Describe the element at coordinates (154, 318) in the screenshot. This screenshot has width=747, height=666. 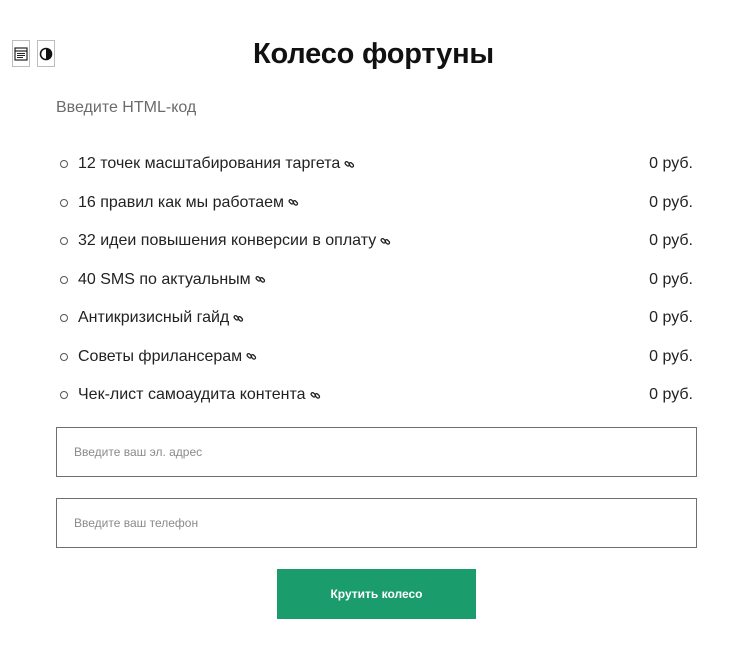
I see `product-name: Антикризисный гайд` at that location.